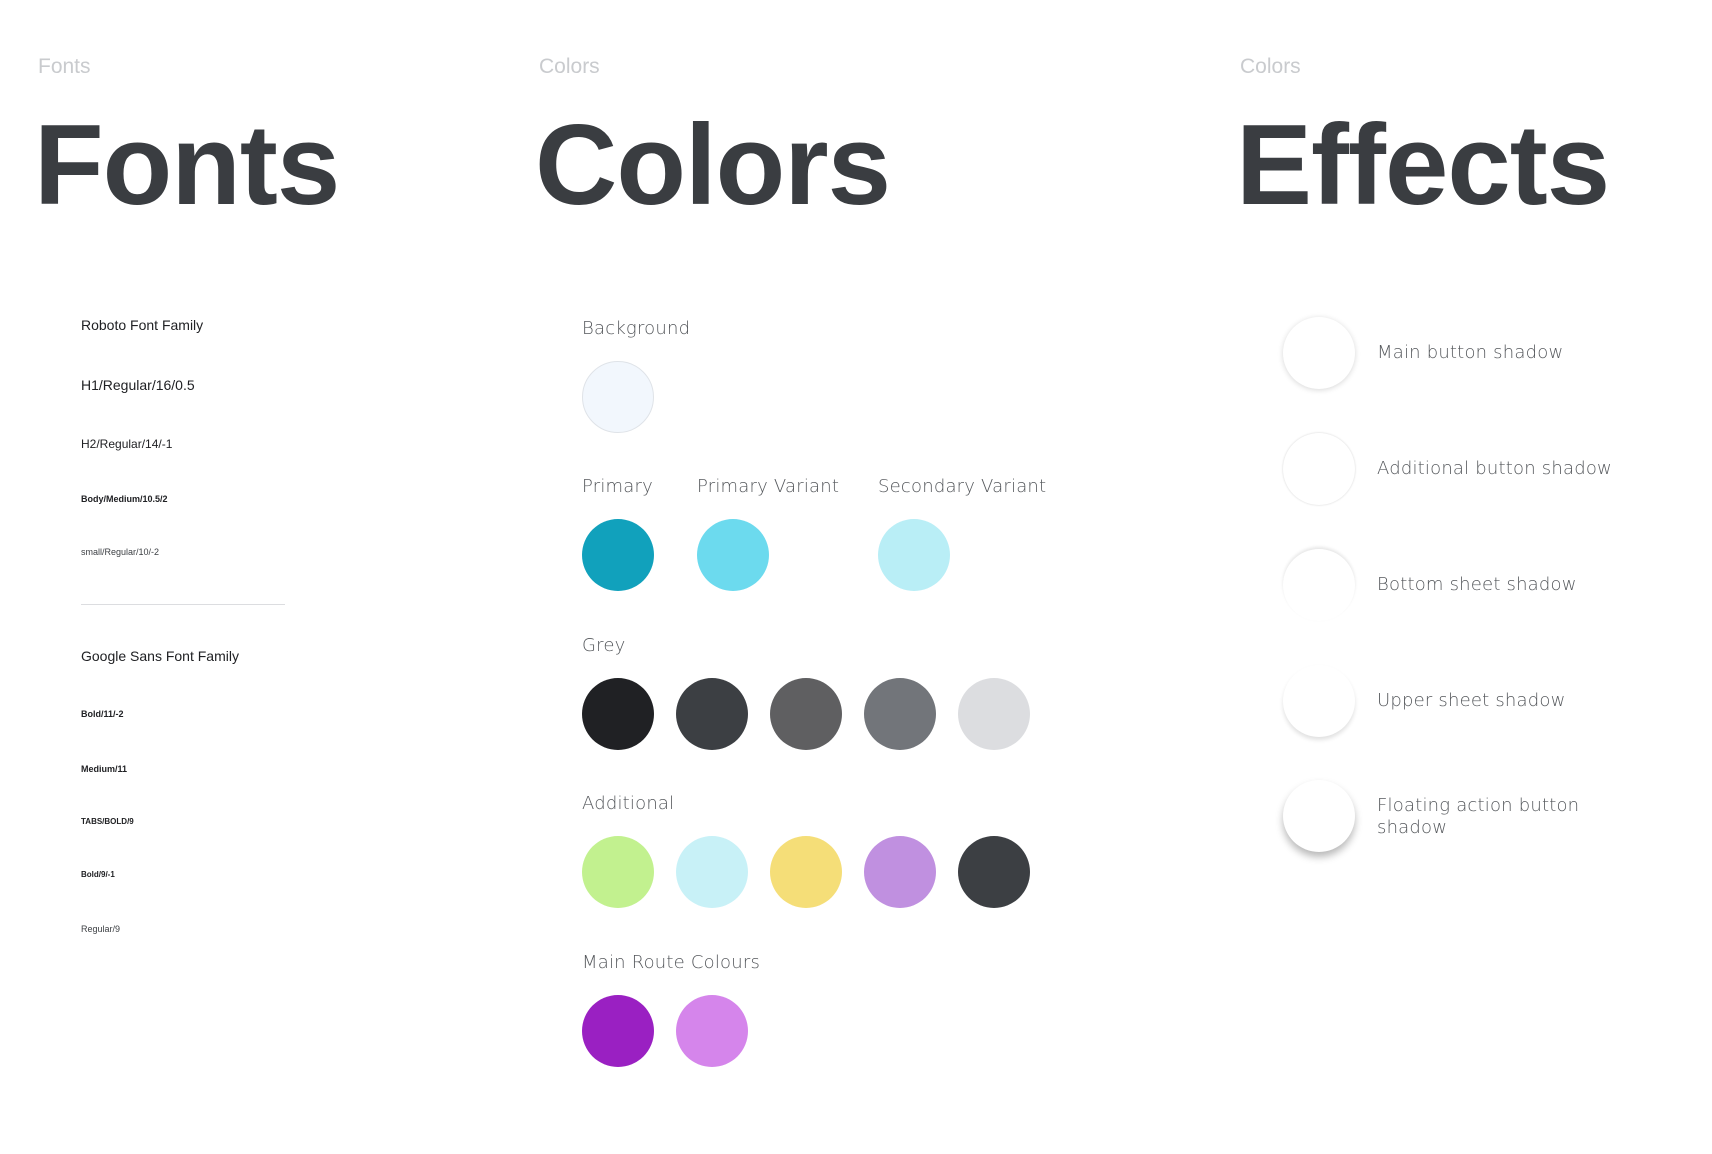 This screenshot has height=1154, width=1712. Describe the element at coordinates (64, 66) in the screenshot. I see `fonts-eyebrow: Fonts` at that location.